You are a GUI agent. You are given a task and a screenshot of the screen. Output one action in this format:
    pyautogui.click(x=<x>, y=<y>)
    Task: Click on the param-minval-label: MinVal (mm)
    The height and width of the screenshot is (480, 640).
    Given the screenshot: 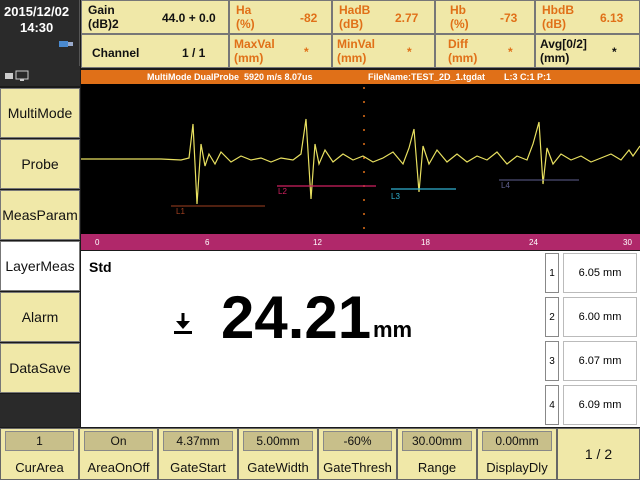 What is the action you would take?
    pyautogui.click(x=356, y=51)
    